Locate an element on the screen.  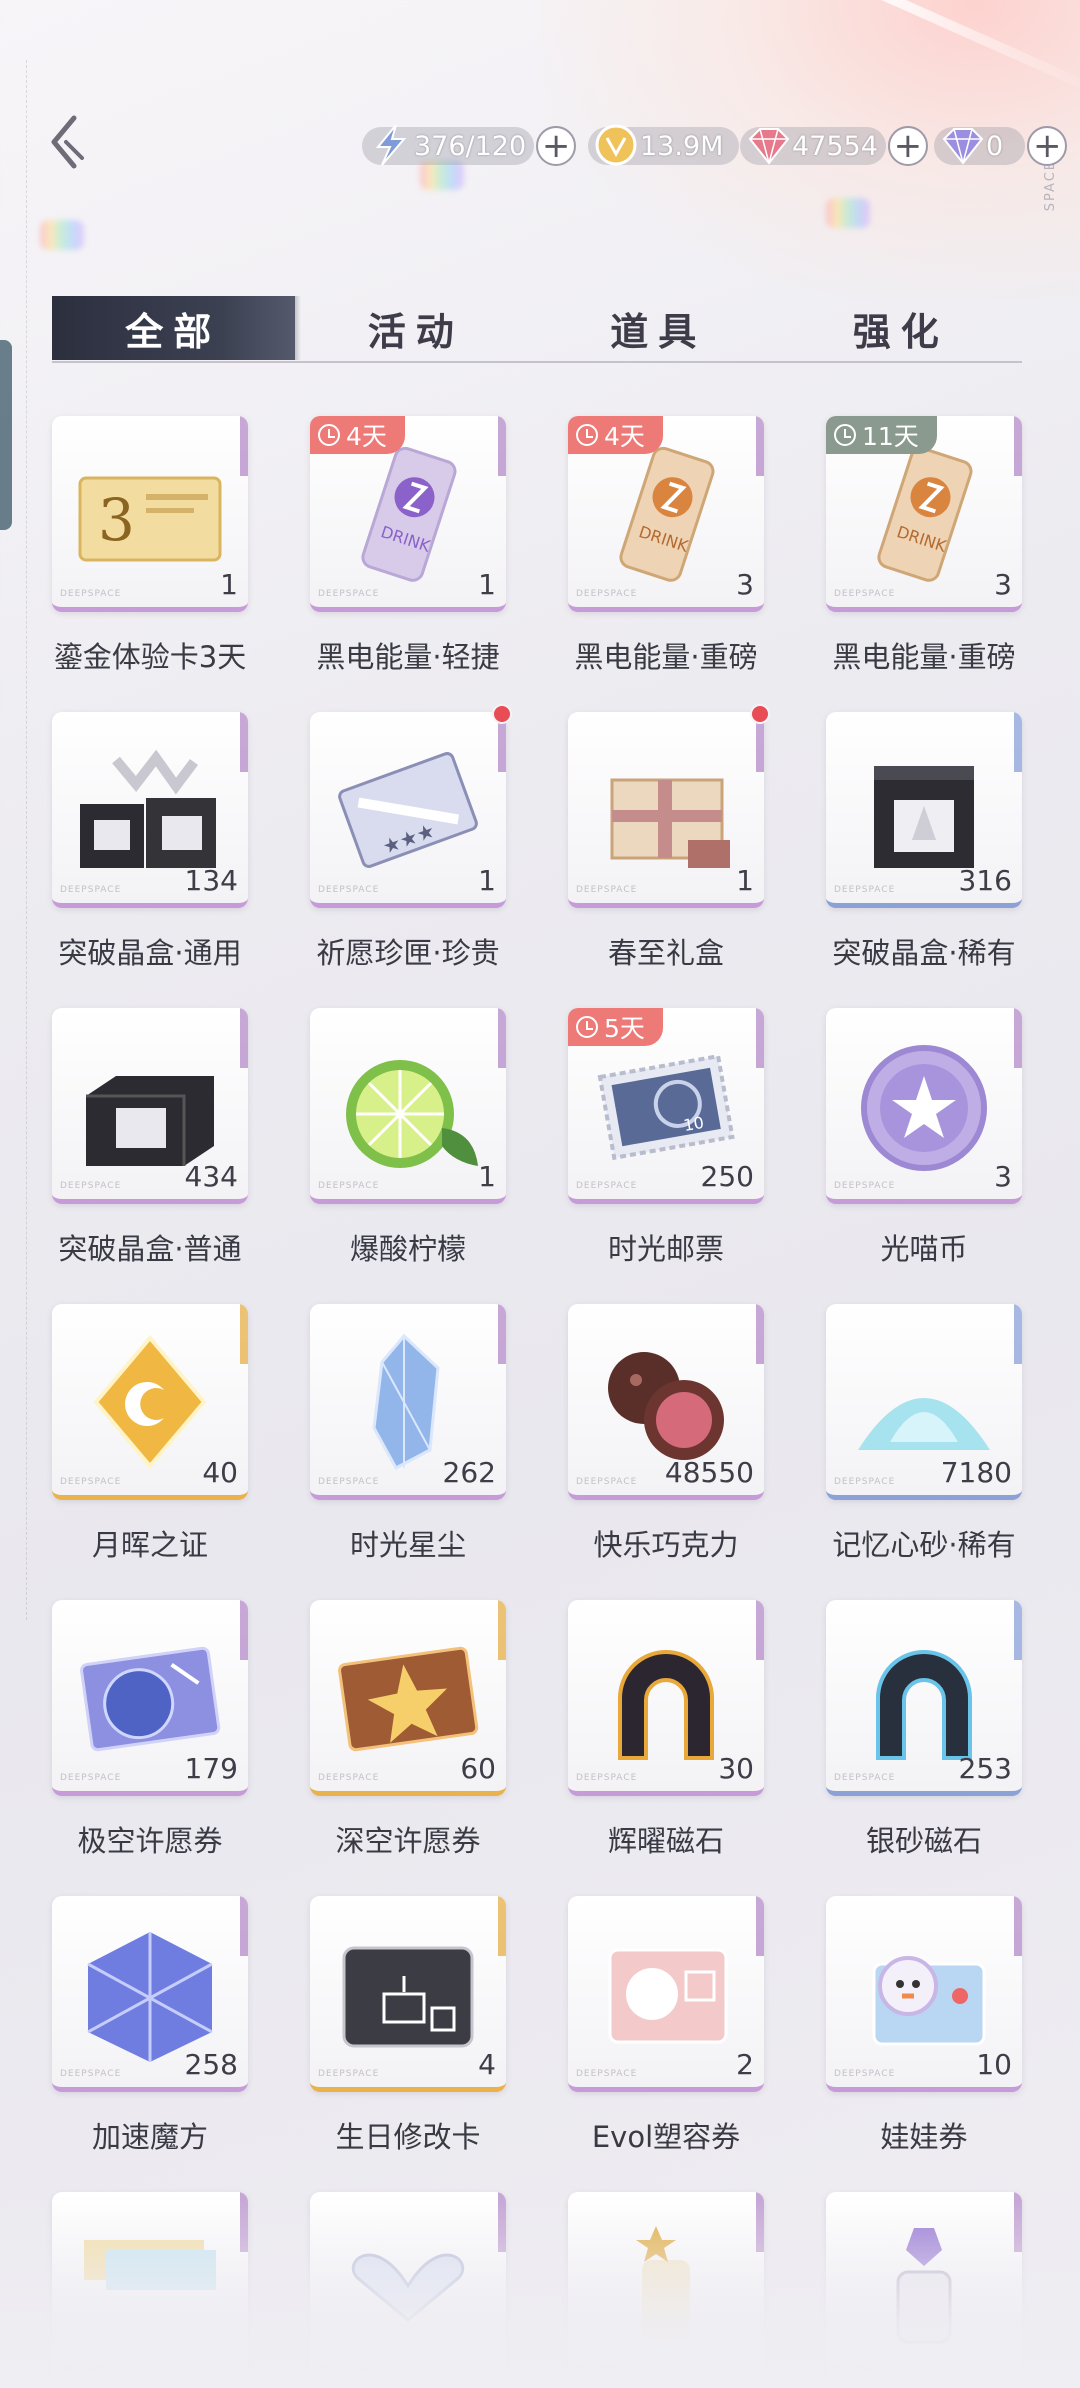
item-name: 光喵币 is located at coordinates (924, 1249).